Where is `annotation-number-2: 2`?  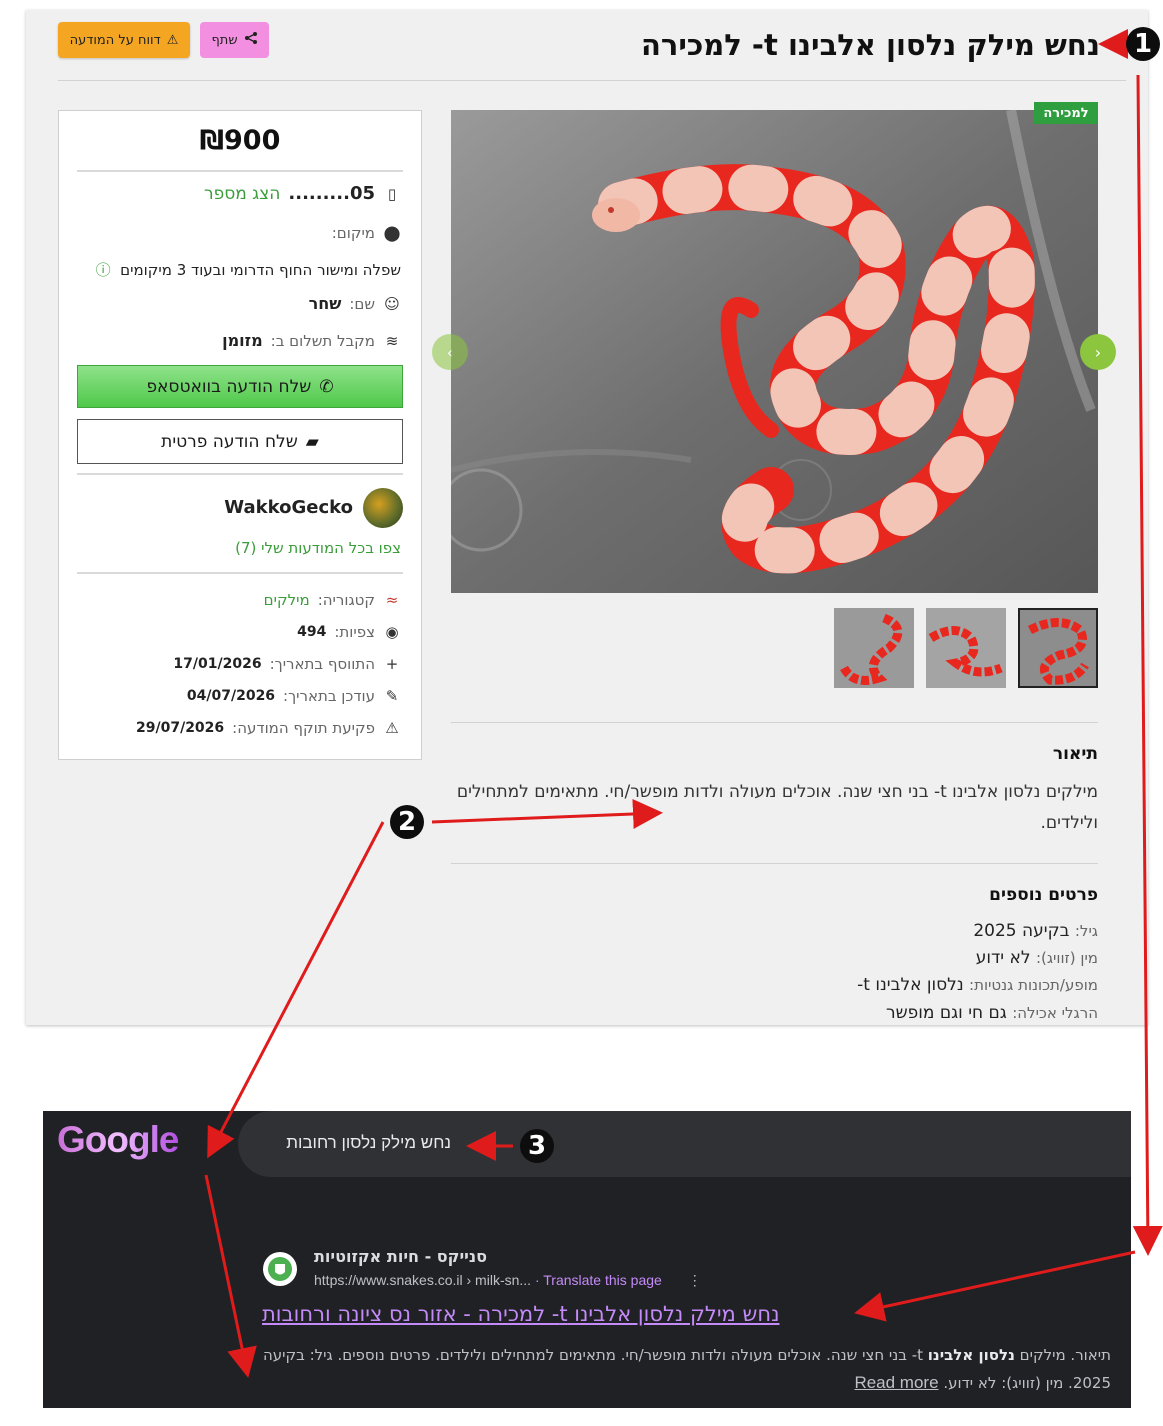
annotation-number-2: 2 is located at coordinates (407, 822).